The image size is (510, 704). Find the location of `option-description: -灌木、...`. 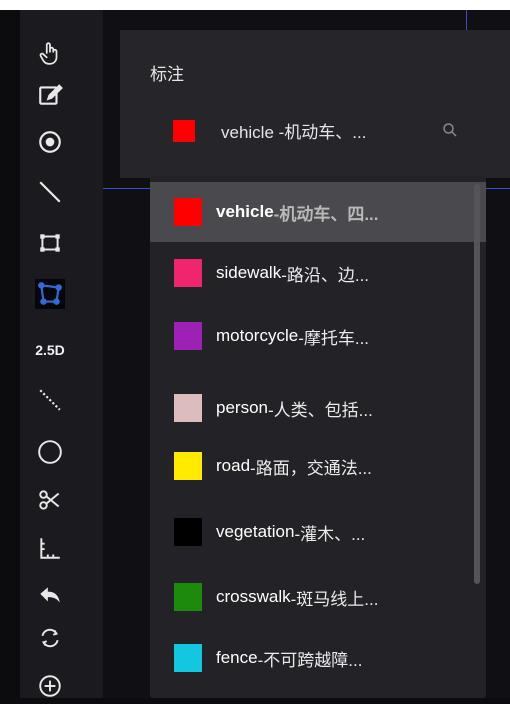

option-description: -灌木、... is located at coordinates (330, 534).